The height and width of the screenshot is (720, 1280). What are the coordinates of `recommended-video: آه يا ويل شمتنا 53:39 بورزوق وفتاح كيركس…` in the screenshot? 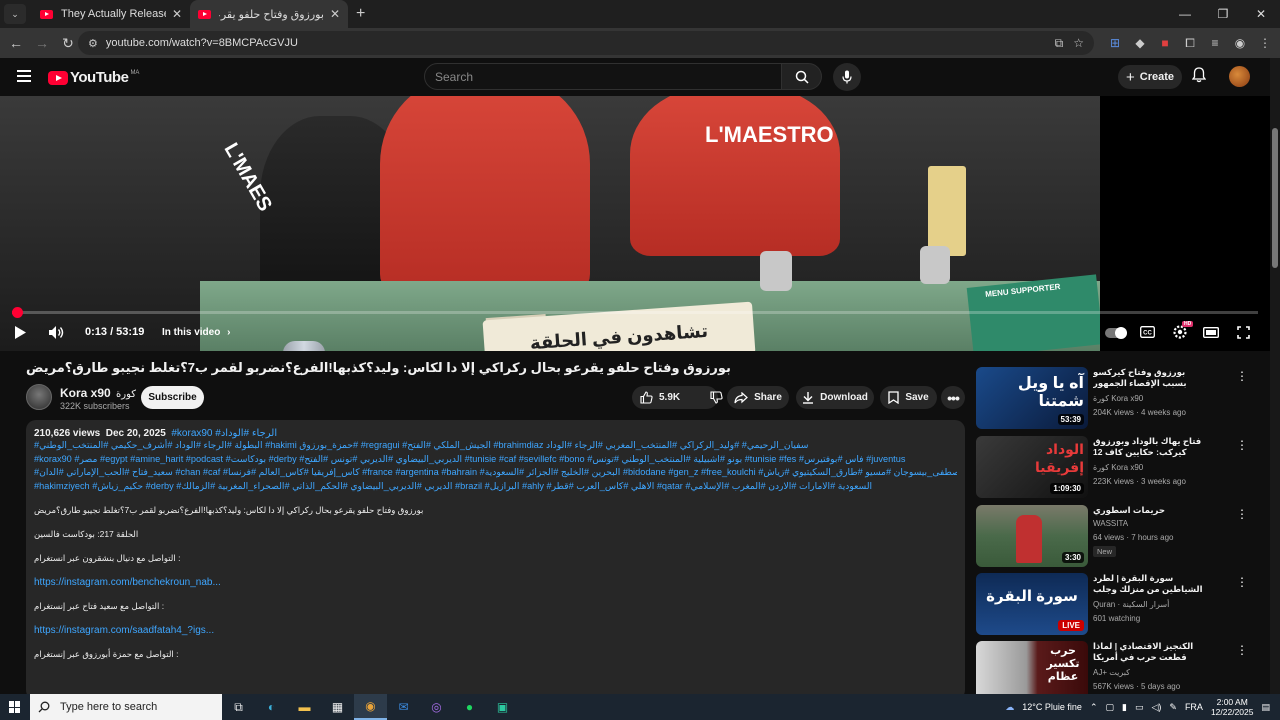 It's located at (1116, 398).